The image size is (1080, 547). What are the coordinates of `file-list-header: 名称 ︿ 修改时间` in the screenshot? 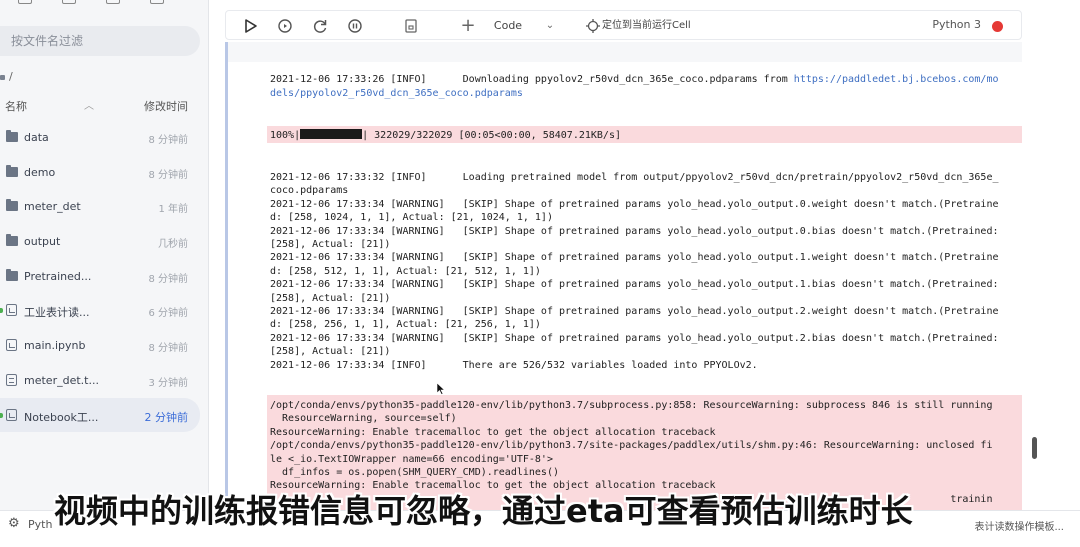 It's located at (100, 105).